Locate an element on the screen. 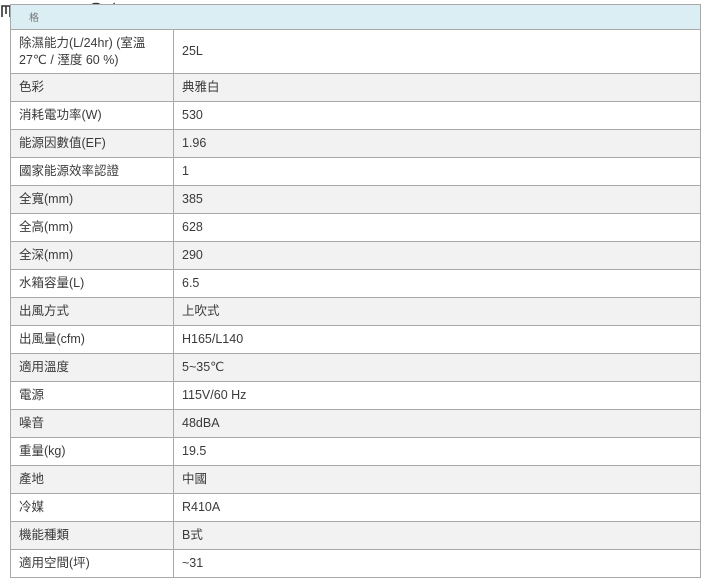  spec-label: 全寬(mm) is located at coordinates (92, 199).